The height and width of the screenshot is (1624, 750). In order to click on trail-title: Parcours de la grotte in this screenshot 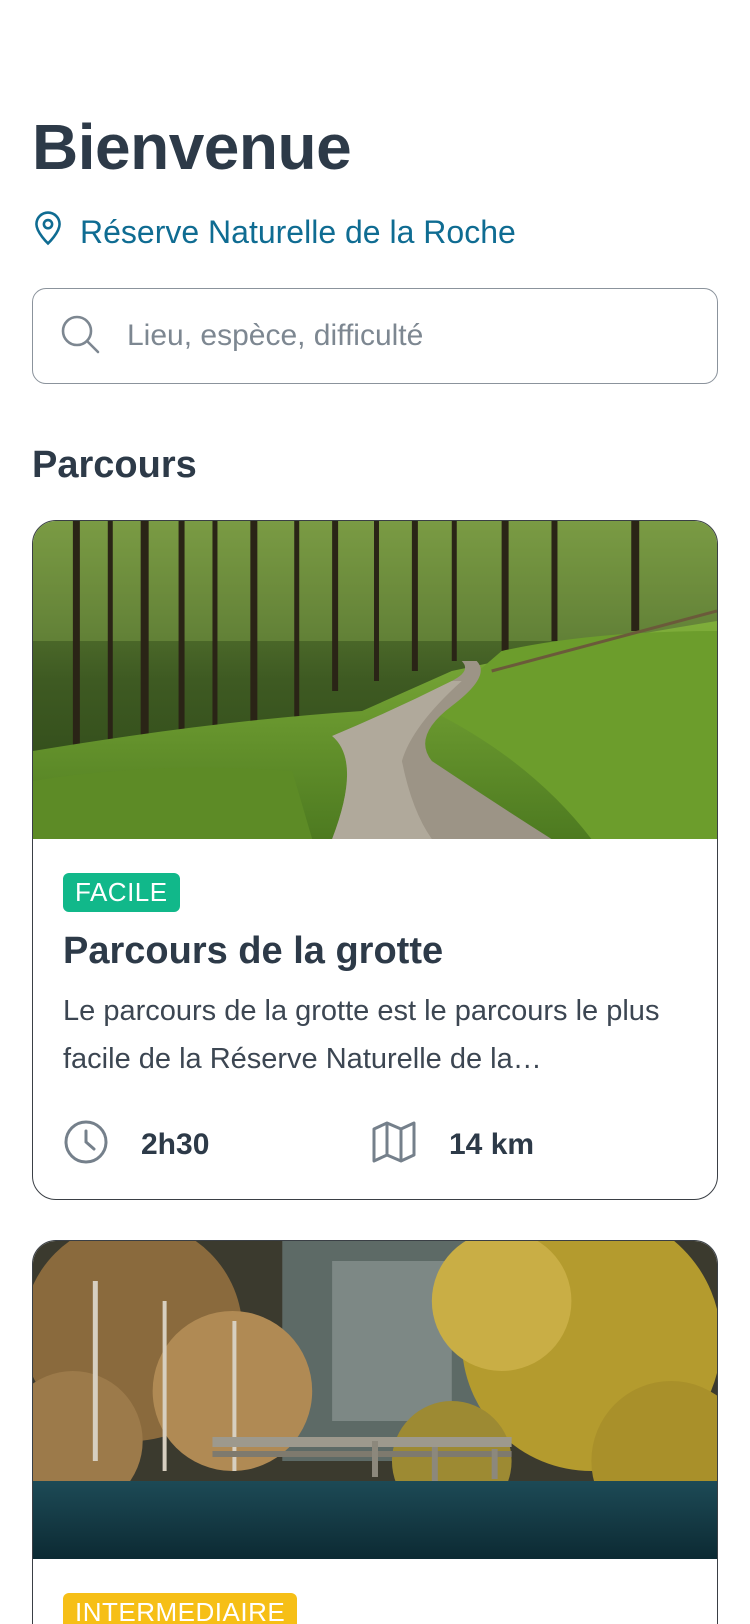, I will do `click(253, 951)`.